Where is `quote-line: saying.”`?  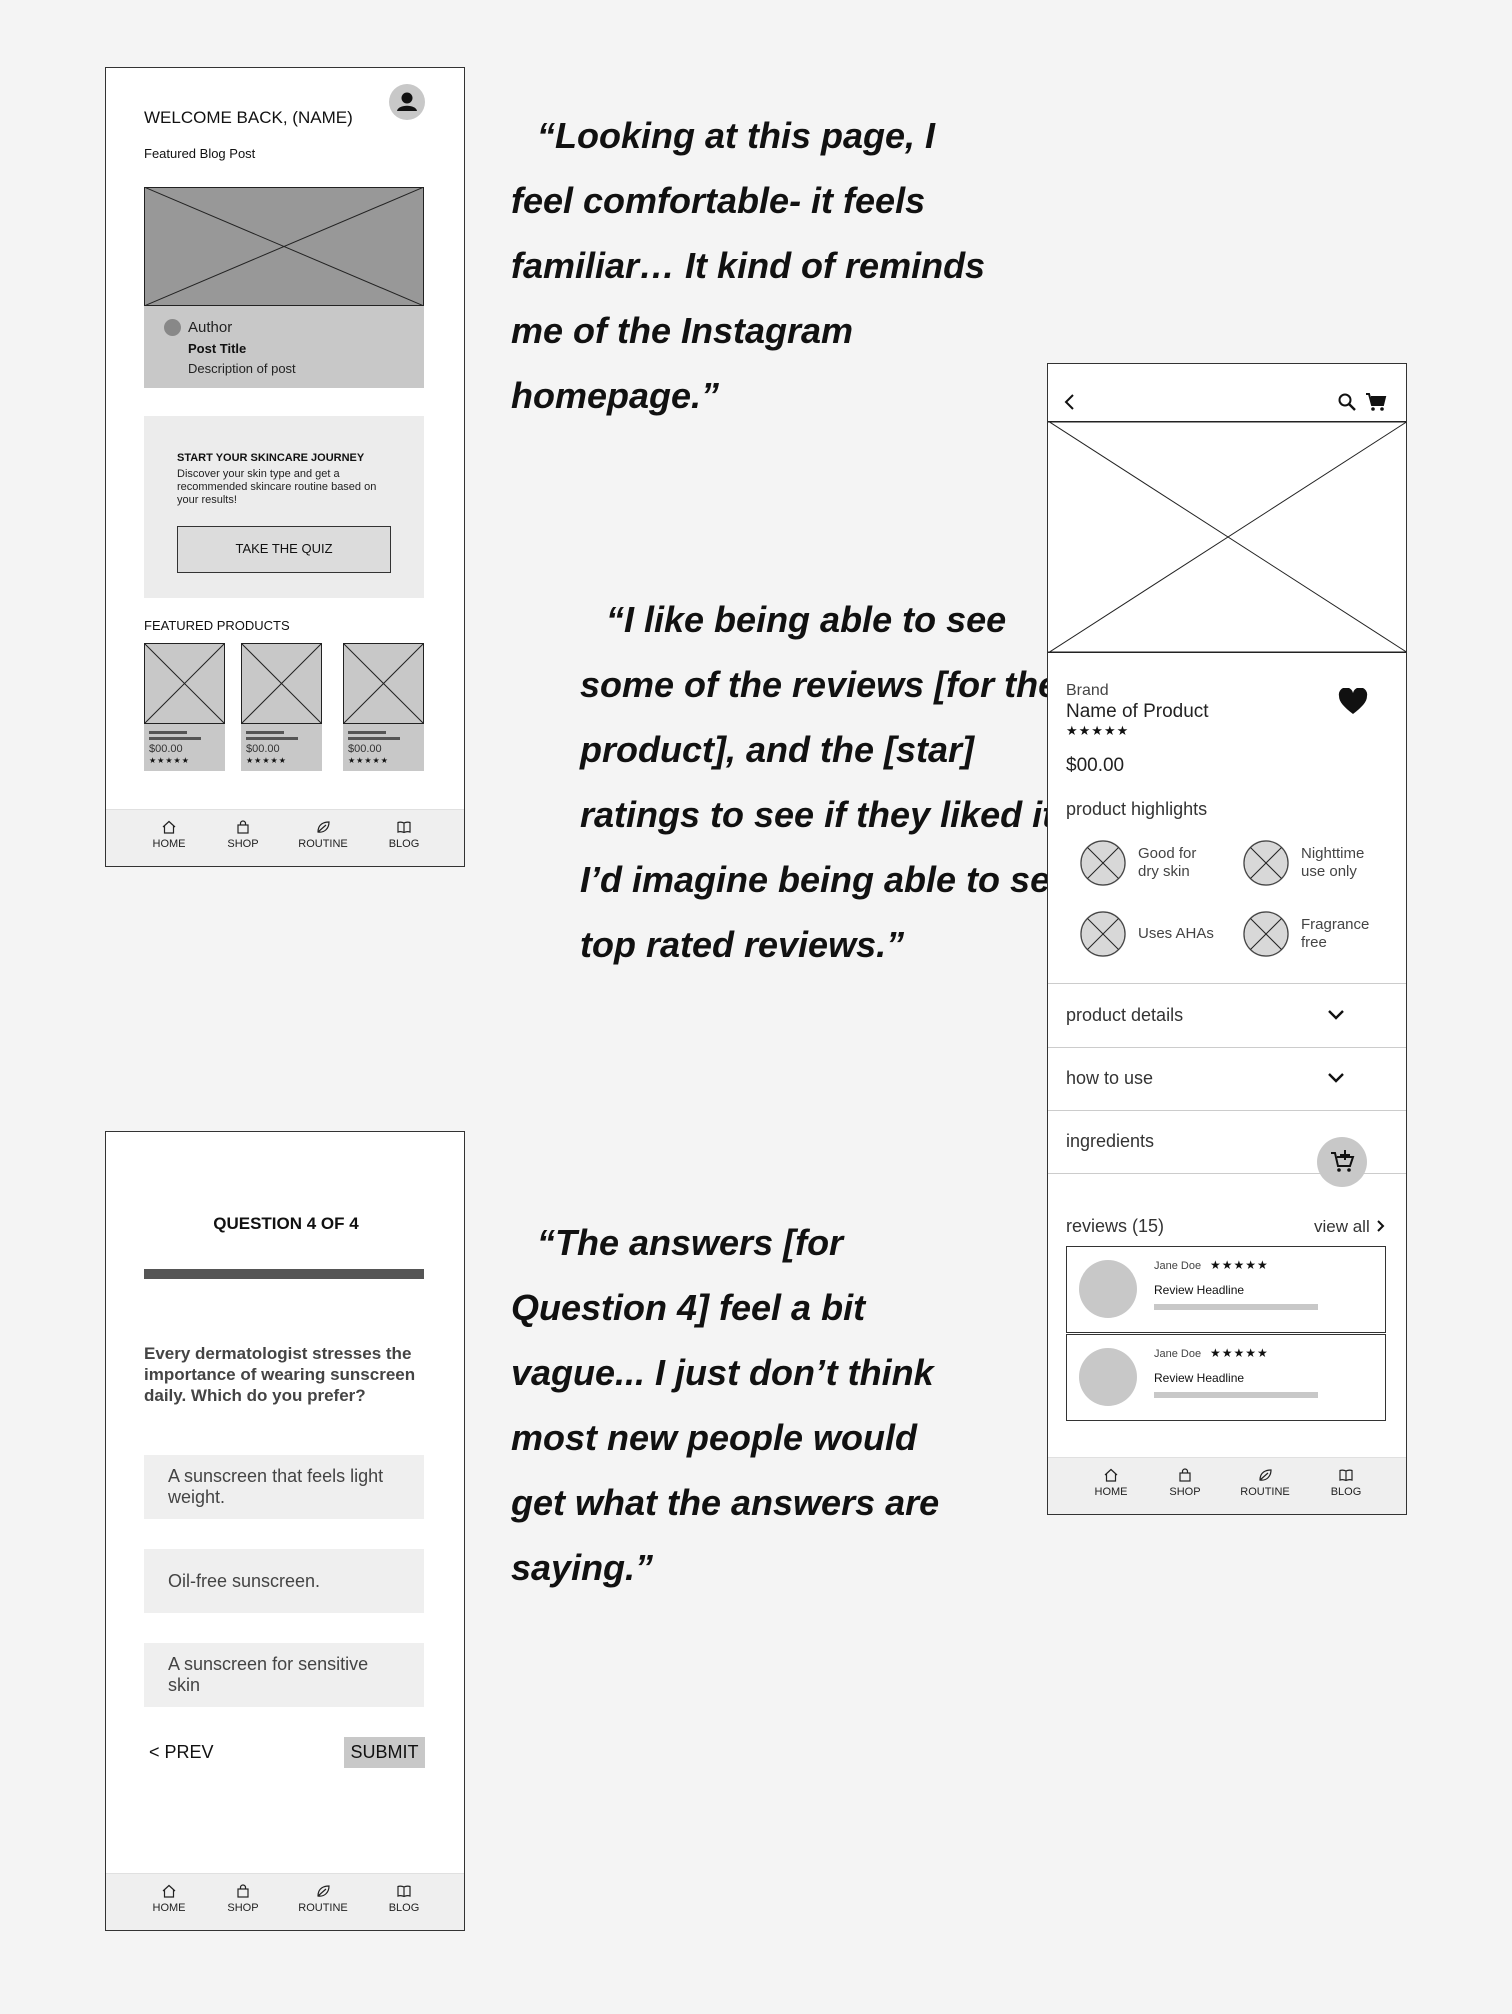 quote-line: saying.” is located at coordinates (582, 1567).